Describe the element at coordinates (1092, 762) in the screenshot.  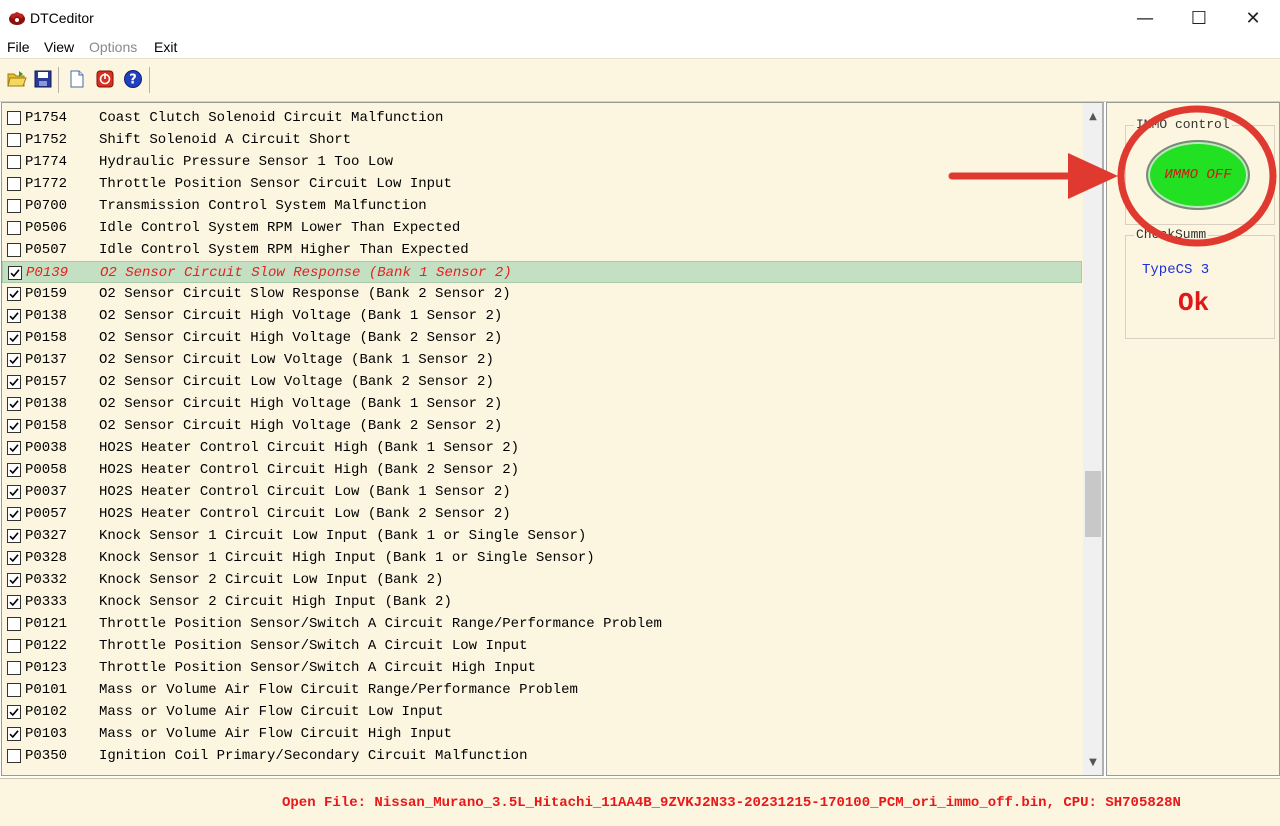
I see `scroll-down-arrow-icon: ▼` at that location.